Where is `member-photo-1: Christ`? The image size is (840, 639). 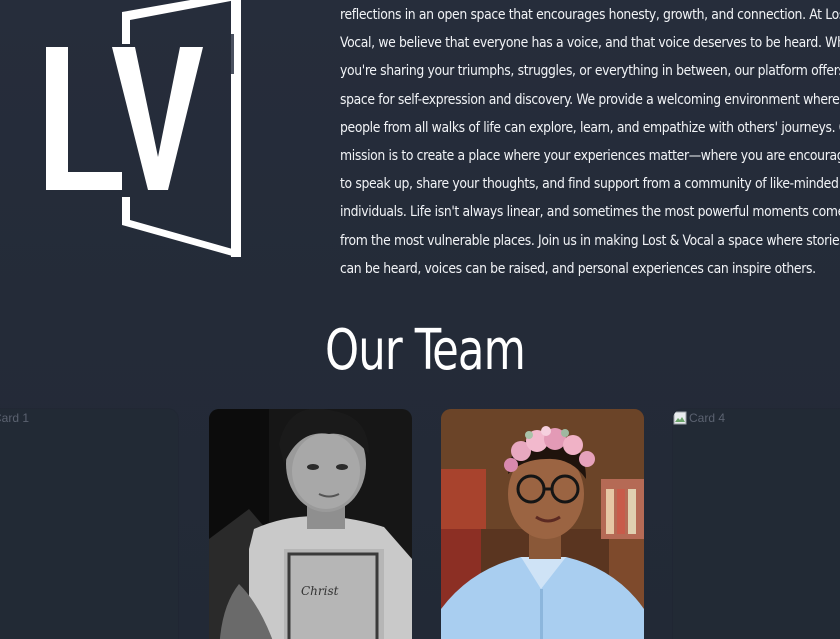
member-photo-1: Christ is located at coordinates (310, 524).